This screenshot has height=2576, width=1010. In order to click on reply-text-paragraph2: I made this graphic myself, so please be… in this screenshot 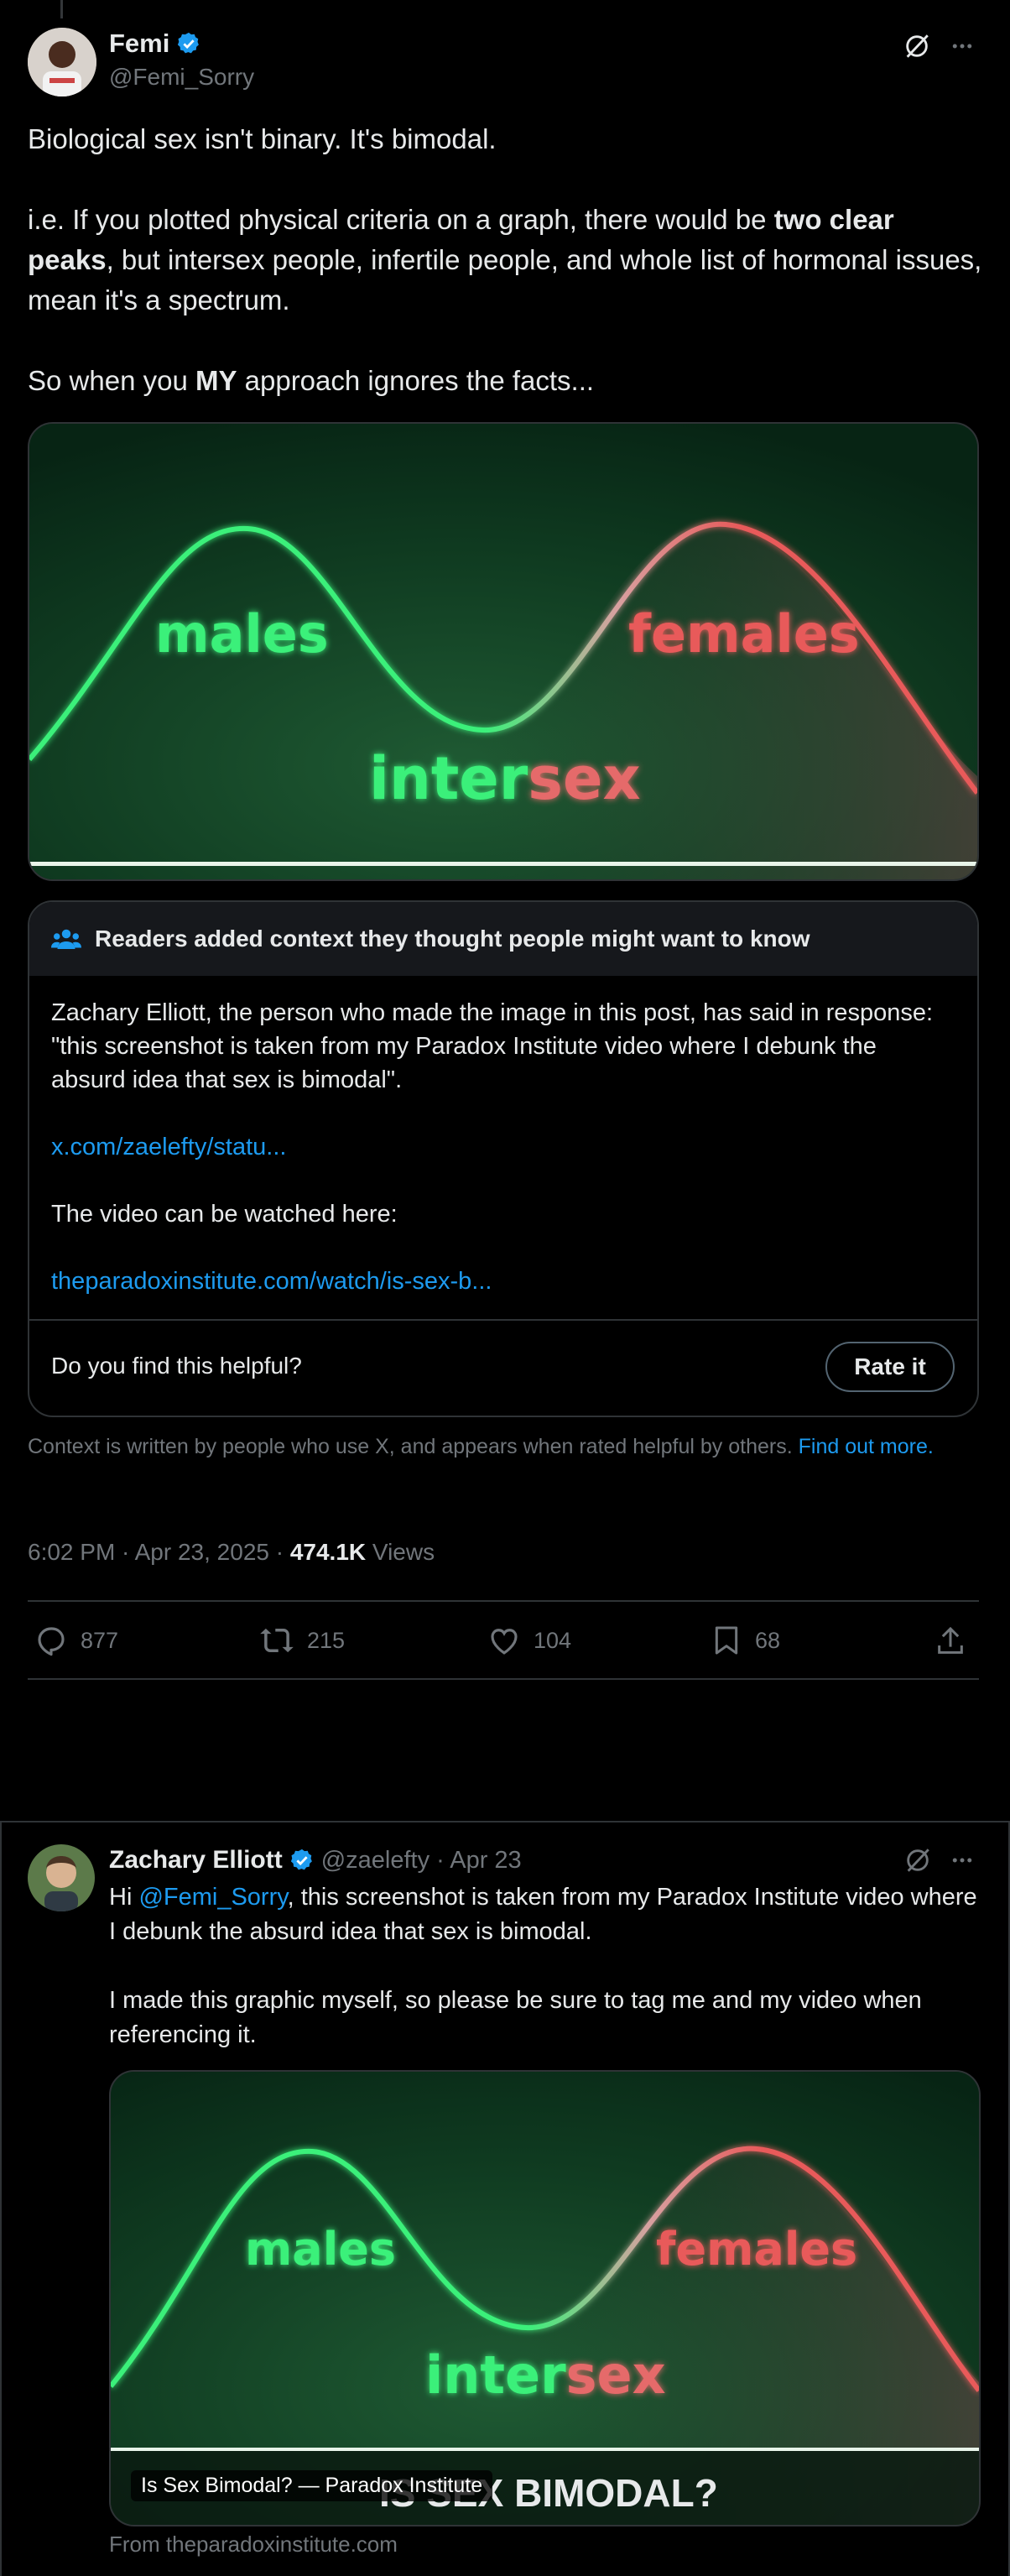, I will do `click(515, 2017)`.